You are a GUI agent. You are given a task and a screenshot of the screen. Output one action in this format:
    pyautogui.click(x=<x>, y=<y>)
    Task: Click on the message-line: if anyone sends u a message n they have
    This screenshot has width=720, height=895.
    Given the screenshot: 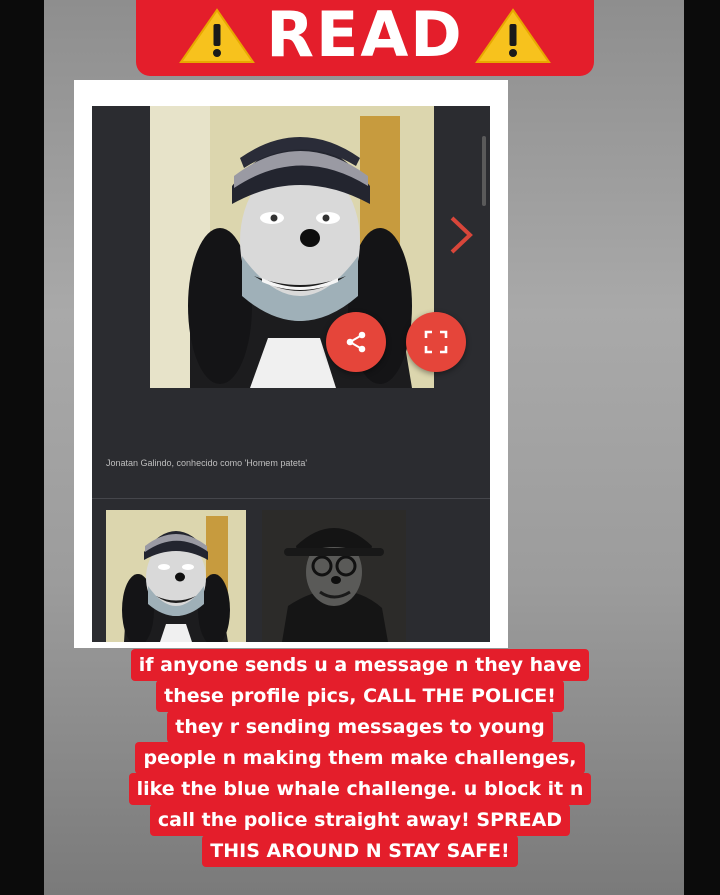 What is the action you would take?
    pyautogui.click(x=360, y=665)
    